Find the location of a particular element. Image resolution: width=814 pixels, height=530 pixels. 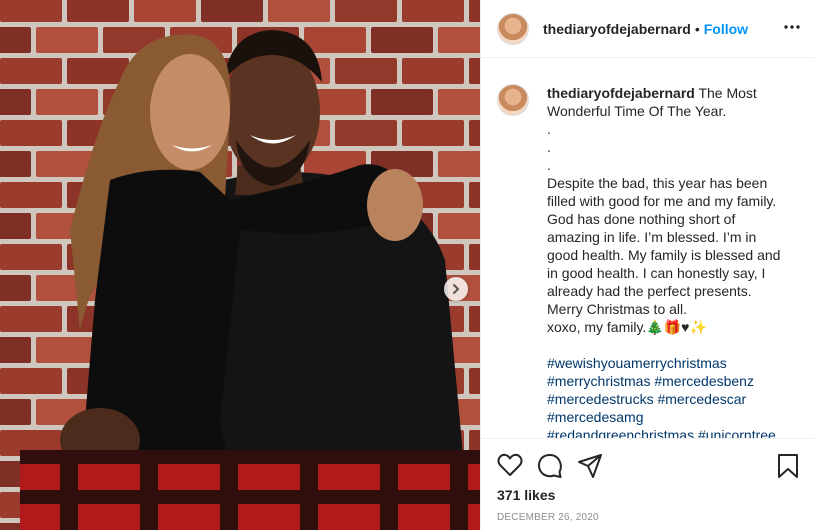

comment-icon is located at coordinates (550, 466).